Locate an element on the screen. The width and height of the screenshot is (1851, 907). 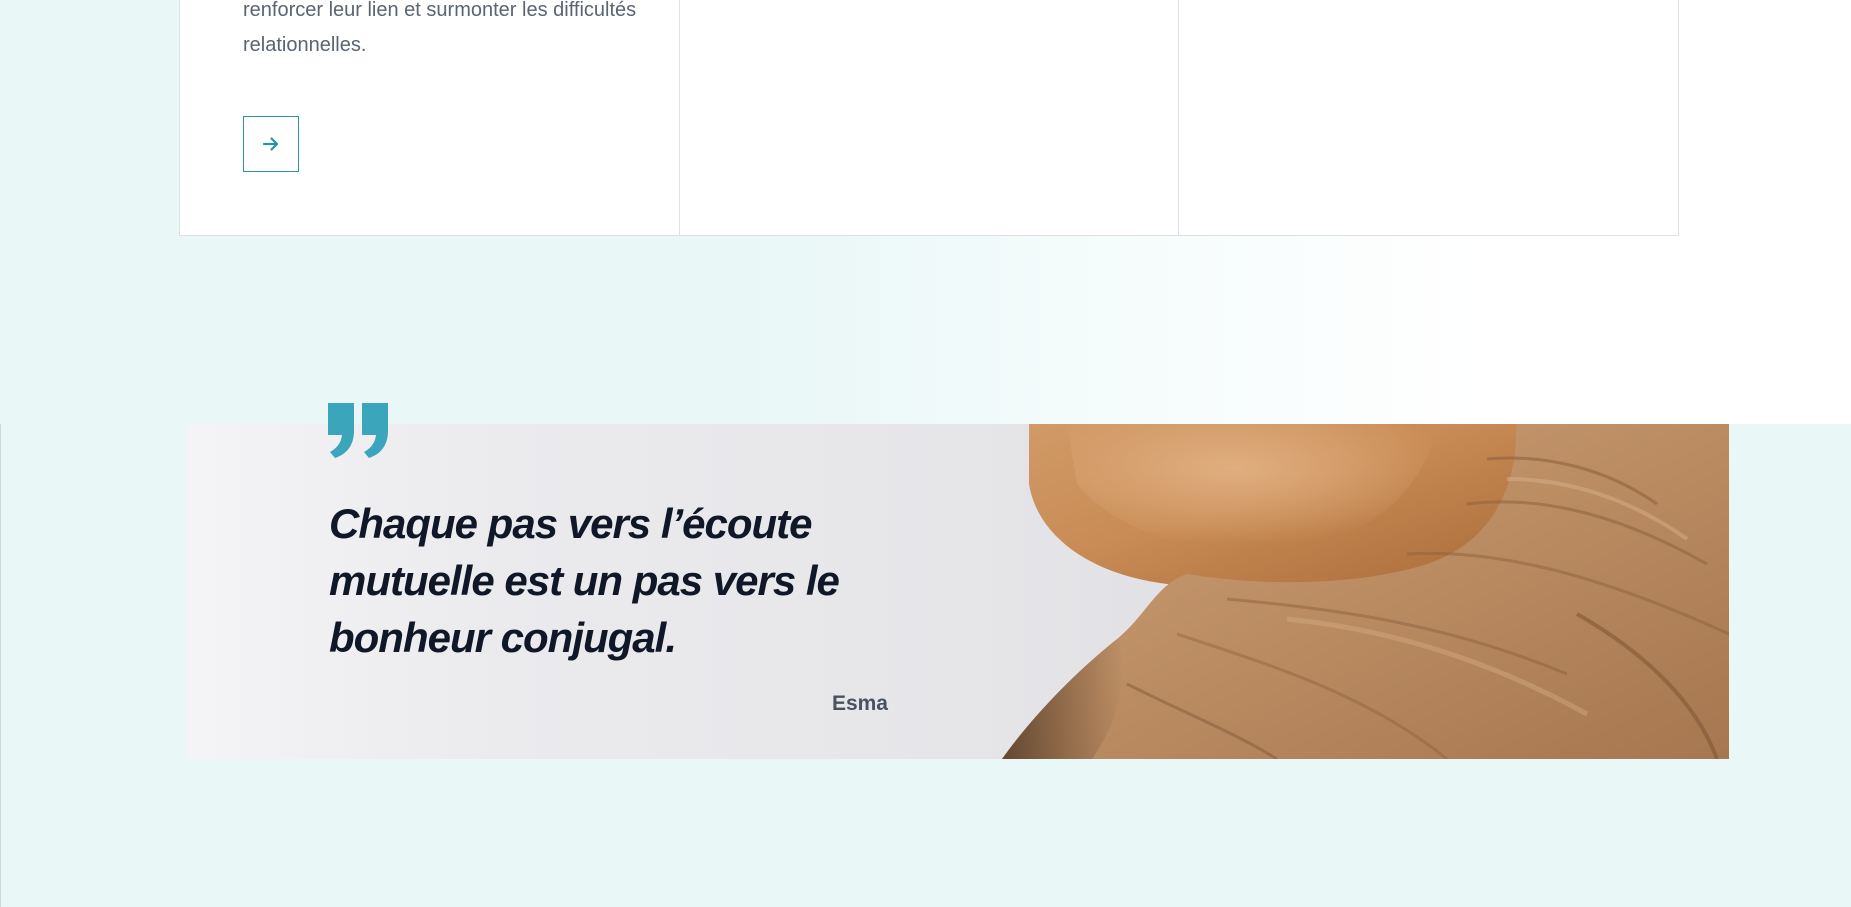
card-read-more-button is located at coordinates (271, 144).